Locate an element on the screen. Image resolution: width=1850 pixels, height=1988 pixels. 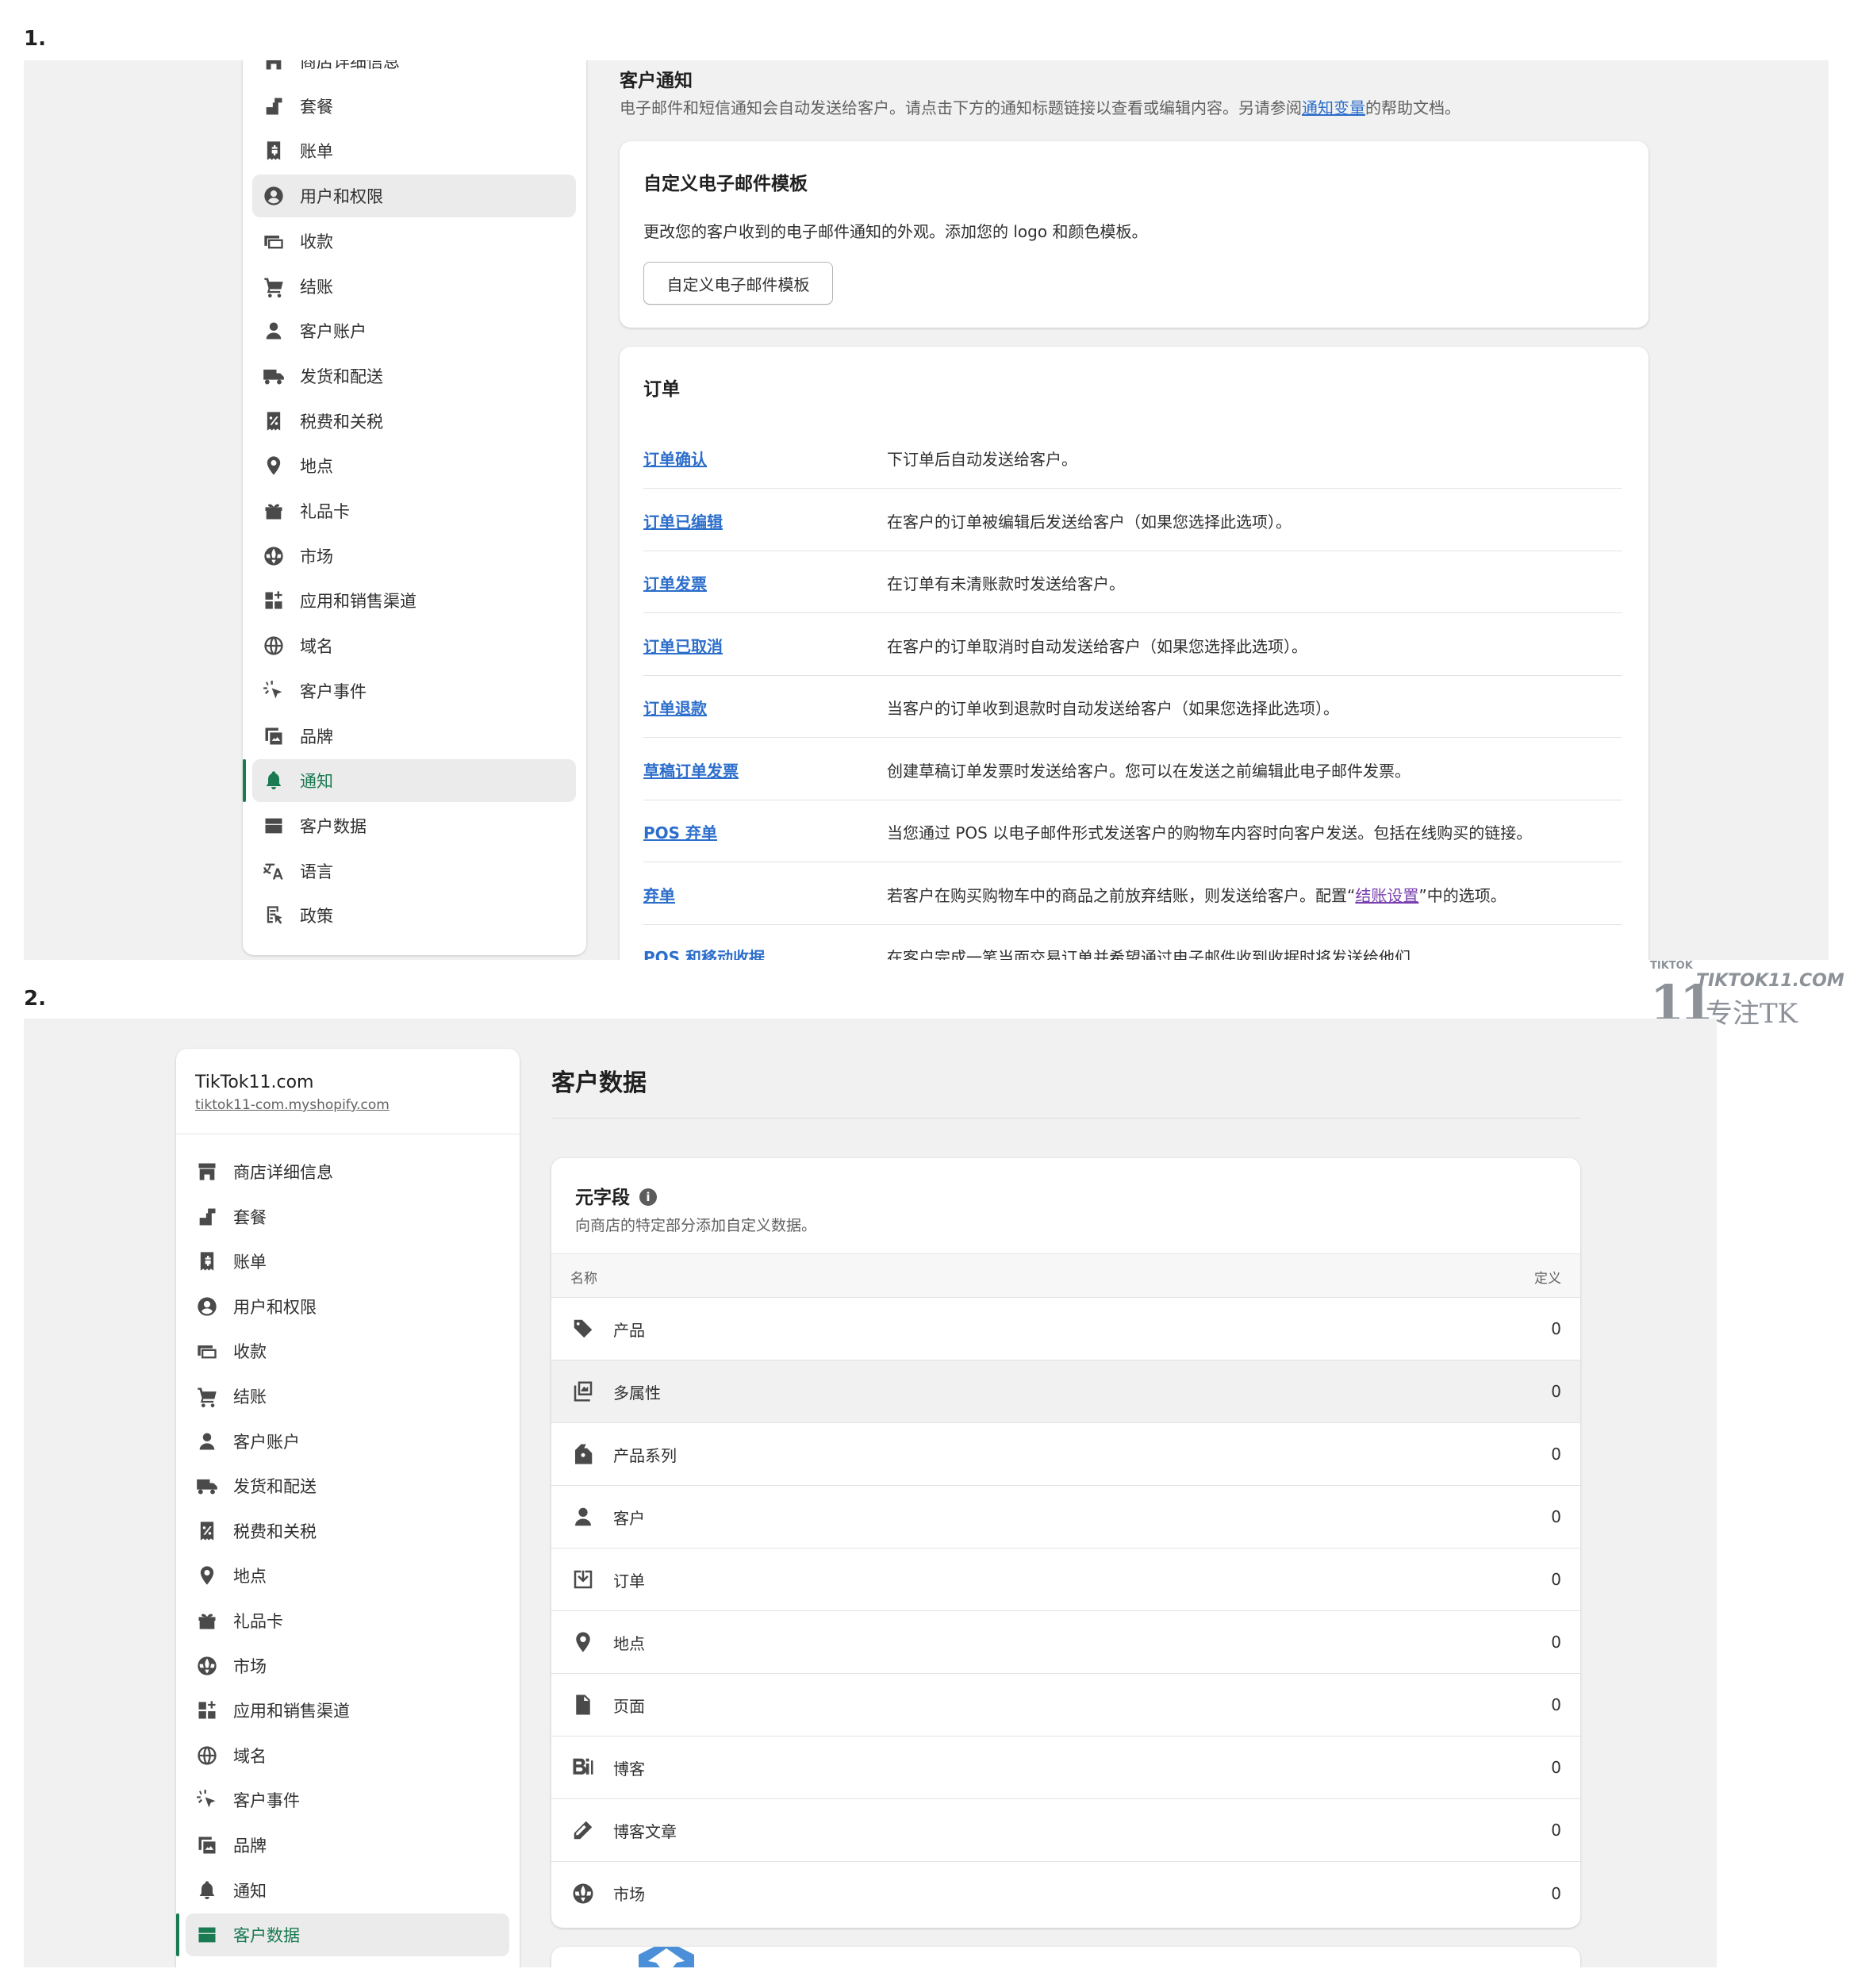
metafield-row: 地点 0 is located at coordinates (1065, 1643).